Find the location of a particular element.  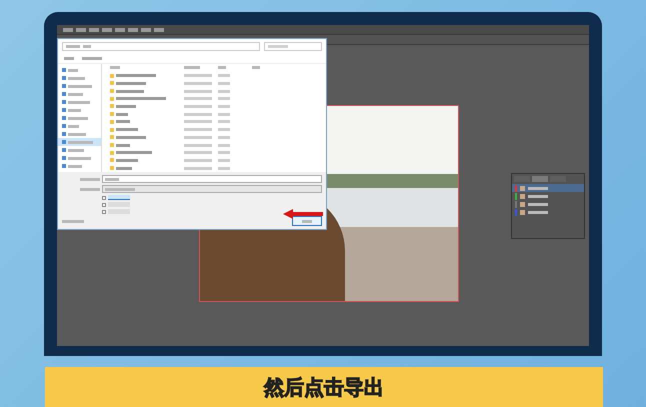

sidebar-item is located at coordinates (79, 142).